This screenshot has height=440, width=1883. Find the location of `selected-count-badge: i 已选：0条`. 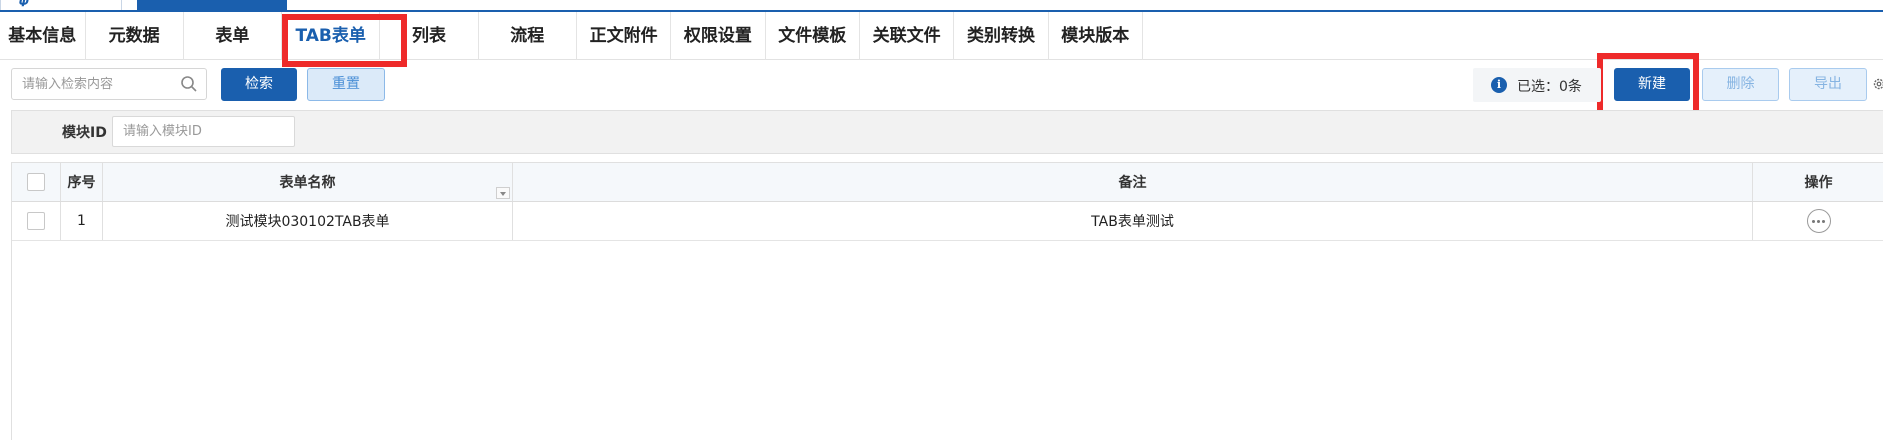

selected-count-badge: i 已选：0条 is located at coordinates (1537, 85).